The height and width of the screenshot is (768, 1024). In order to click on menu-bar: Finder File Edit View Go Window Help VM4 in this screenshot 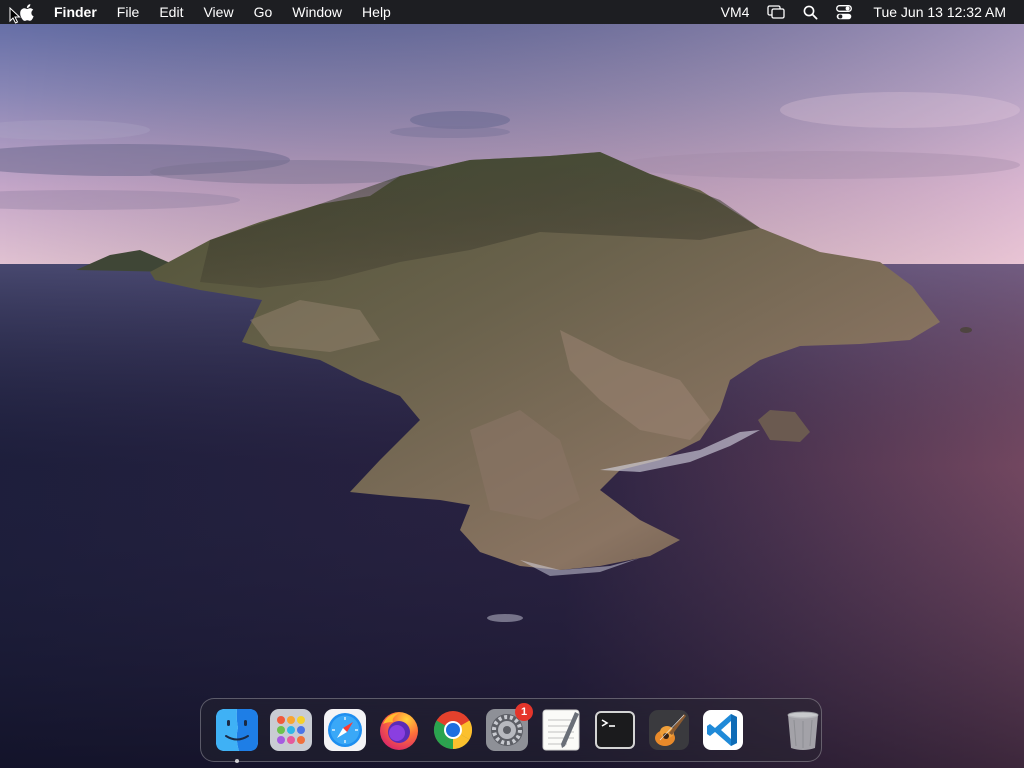, I will do `click(512, 12)`.